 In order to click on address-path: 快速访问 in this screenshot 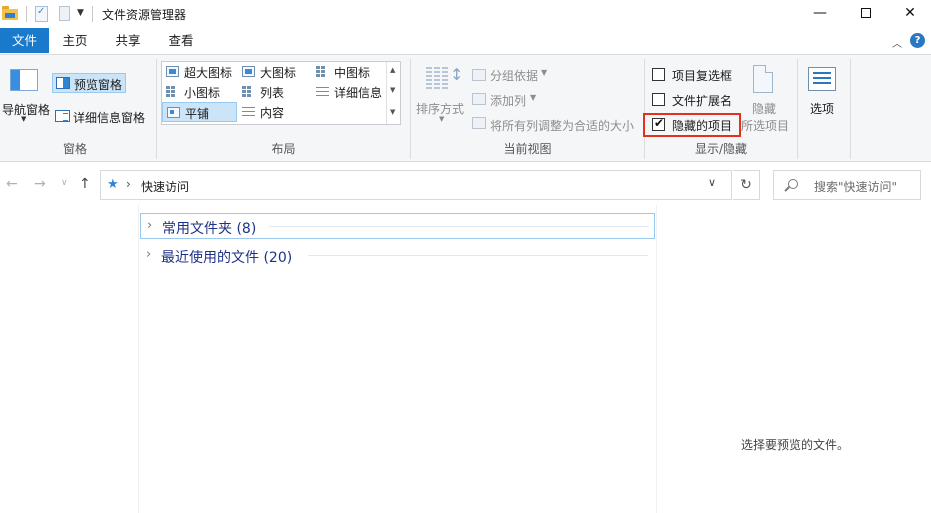, I will do `click(165, 186)`.